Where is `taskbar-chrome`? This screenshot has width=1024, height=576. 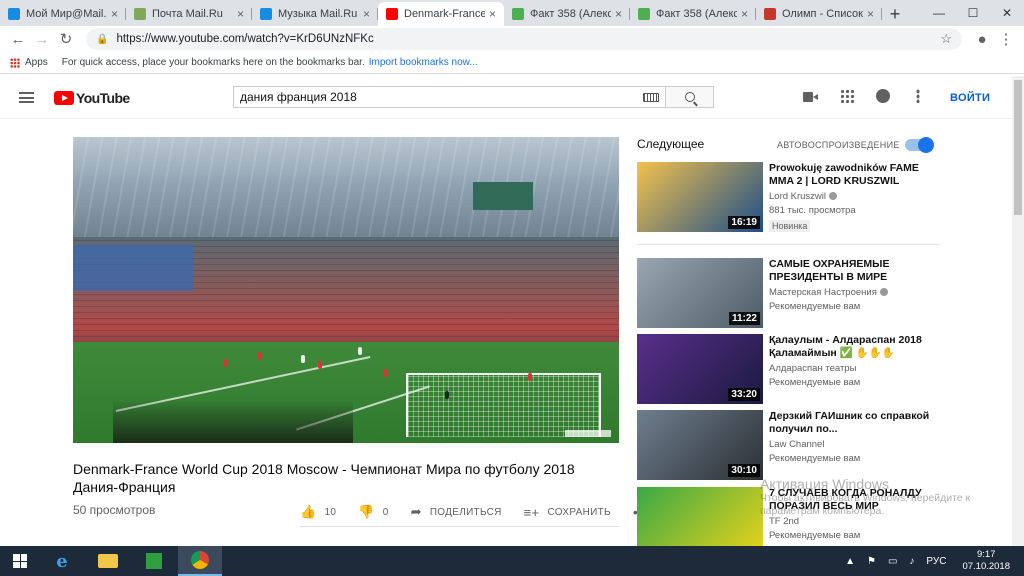
taskbar-chrome is located at coordinates (200, 561).